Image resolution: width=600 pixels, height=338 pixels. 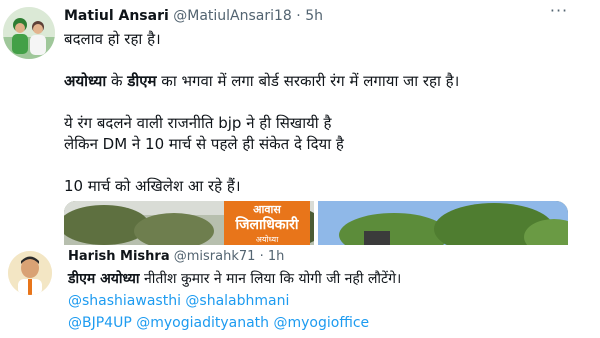 I want to click on user-handle: @misrahk71, so click(x=215, y=256).